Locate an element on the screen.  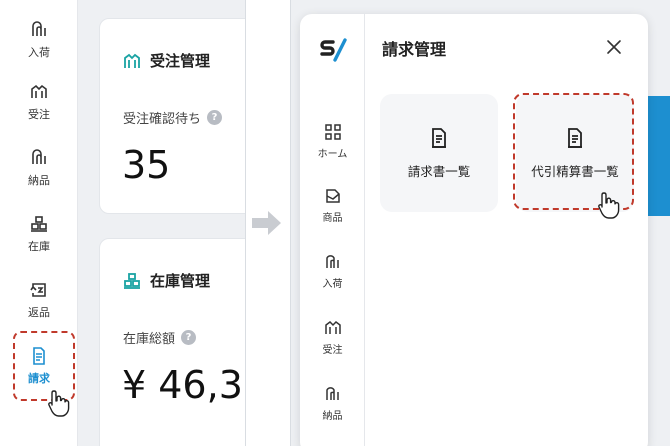
card-subtitle: 受注確認待ち ? is located at coordinates (173, 117).